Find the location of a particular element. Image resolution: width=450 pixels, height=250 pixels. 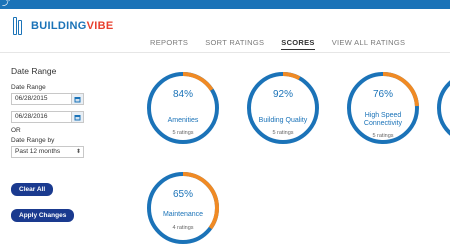

score-percent: 76% is located at coordinates (382, 94).